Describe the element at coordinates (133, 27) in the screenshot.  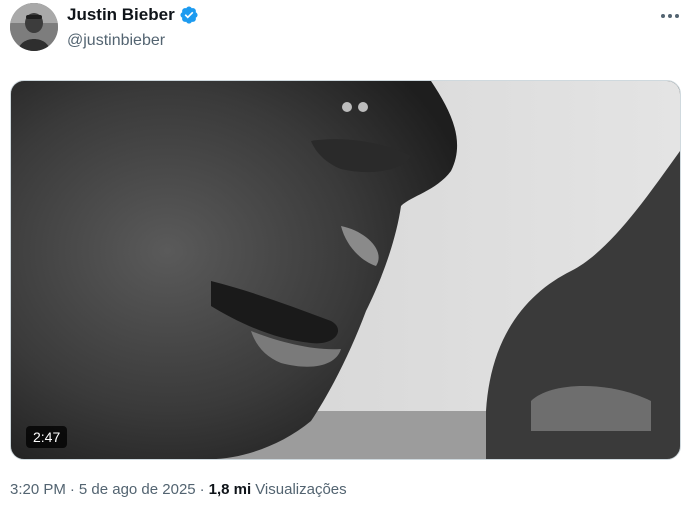
I see `author-block: Justin Bieber @justinbieber` at that location.